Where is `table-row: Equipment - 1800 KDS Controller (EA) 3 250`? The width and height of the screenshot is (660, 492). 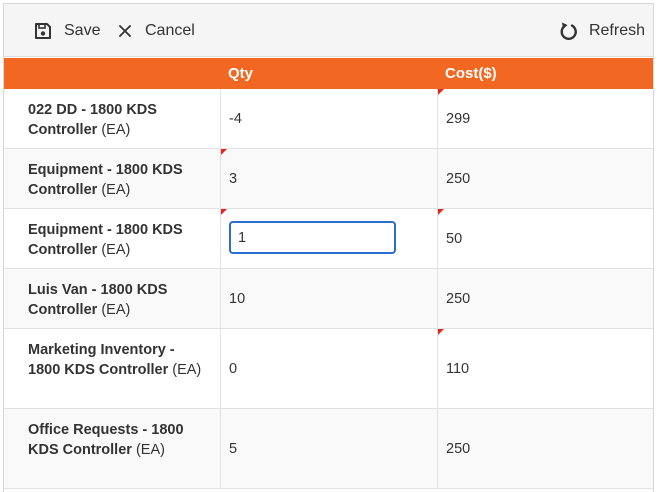
table-row: Equipment - 1800 KDS Controller (EA) 3 250 is located at coordinates (328, 179).